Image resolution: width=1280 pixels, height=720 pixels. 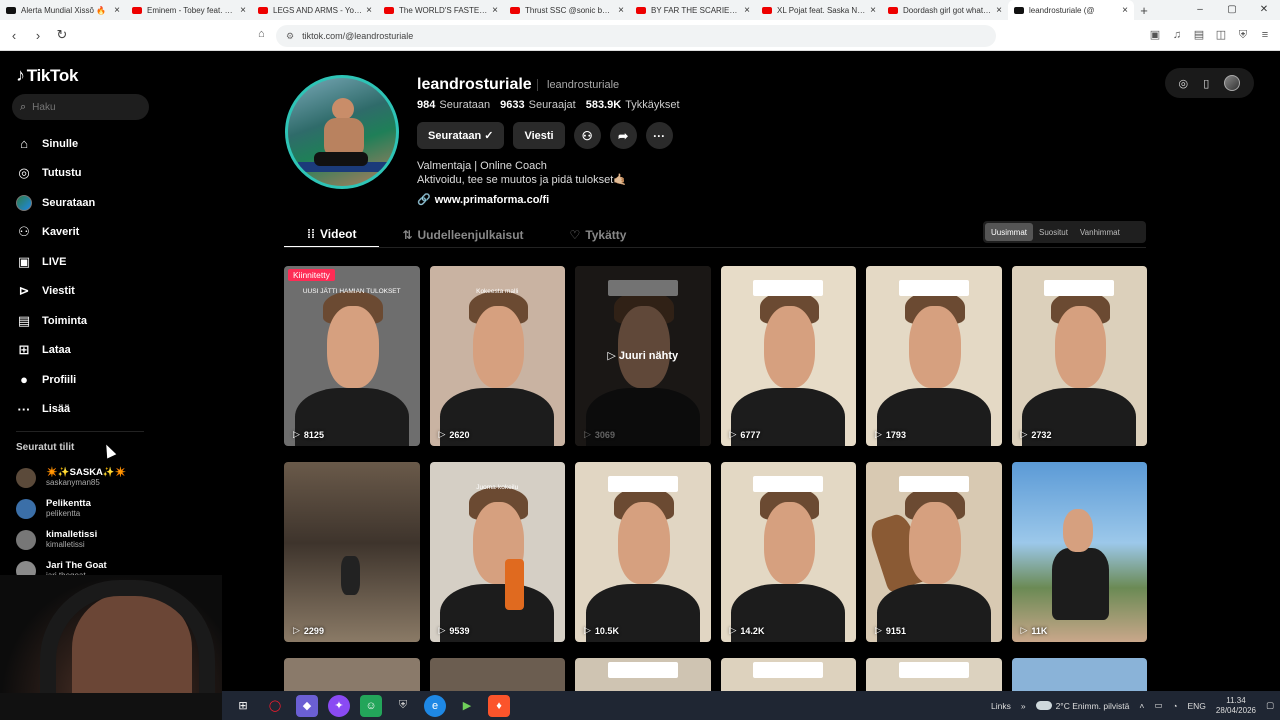 I want to click on sidebar-icon: ▤, so click(x=1199, y=35).